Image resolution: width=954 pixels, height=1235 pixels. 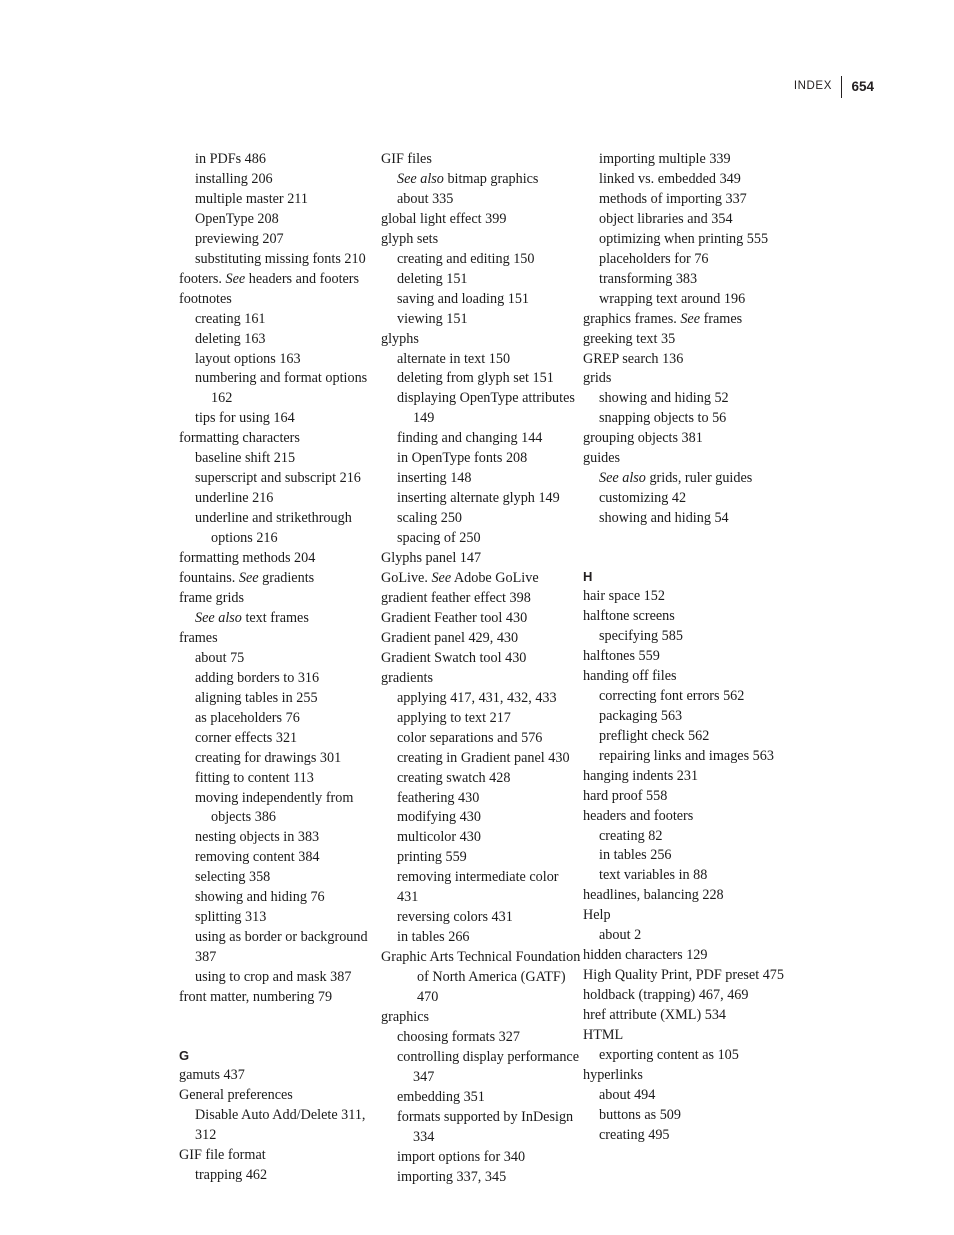 What do you see at coordinates (205, 298) in the screenshot?
I see `index-entry: footnotes` at bounding box center [205, 298].